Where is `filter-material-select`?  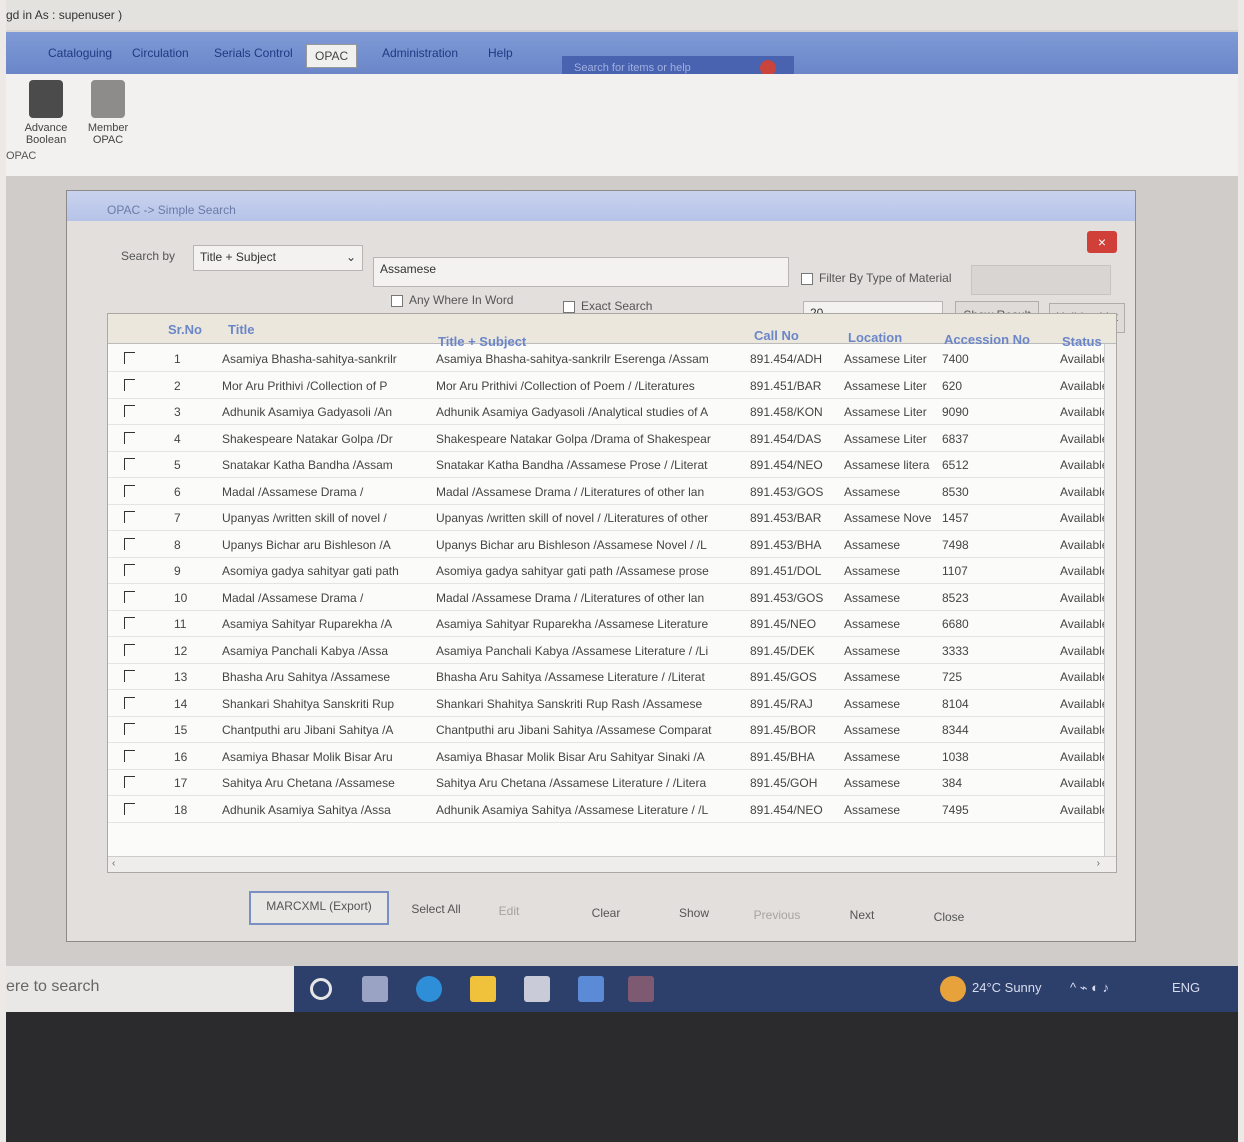
filter-material-select is located at coordinates (1041, 280).